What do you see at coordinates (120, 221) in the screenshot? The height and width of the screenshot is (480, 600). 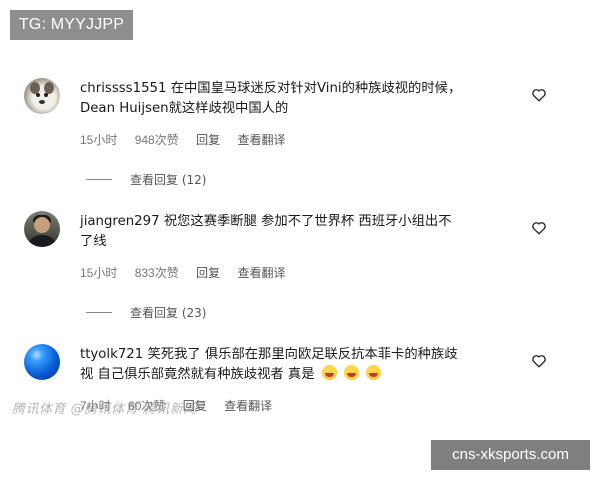 I see `username: jiangren297` at bounding box center [120, 221].